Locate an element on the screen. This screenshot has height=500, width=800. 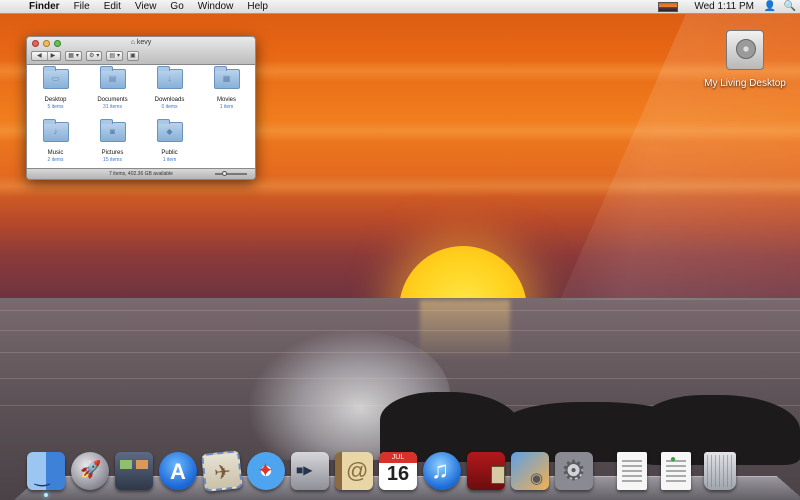
dock-mission-control is located at coordinates (134, 471).